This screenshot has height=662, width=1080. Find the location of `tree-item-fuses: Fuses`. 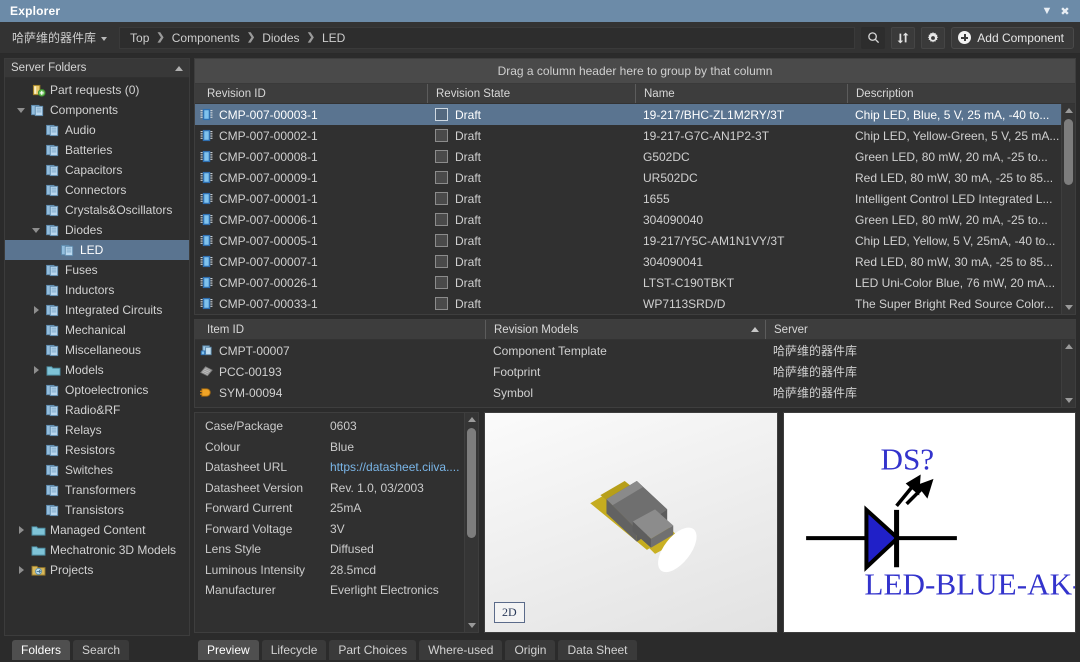

tree-item-fuses: Fuses is located at coordinates (97, 270).